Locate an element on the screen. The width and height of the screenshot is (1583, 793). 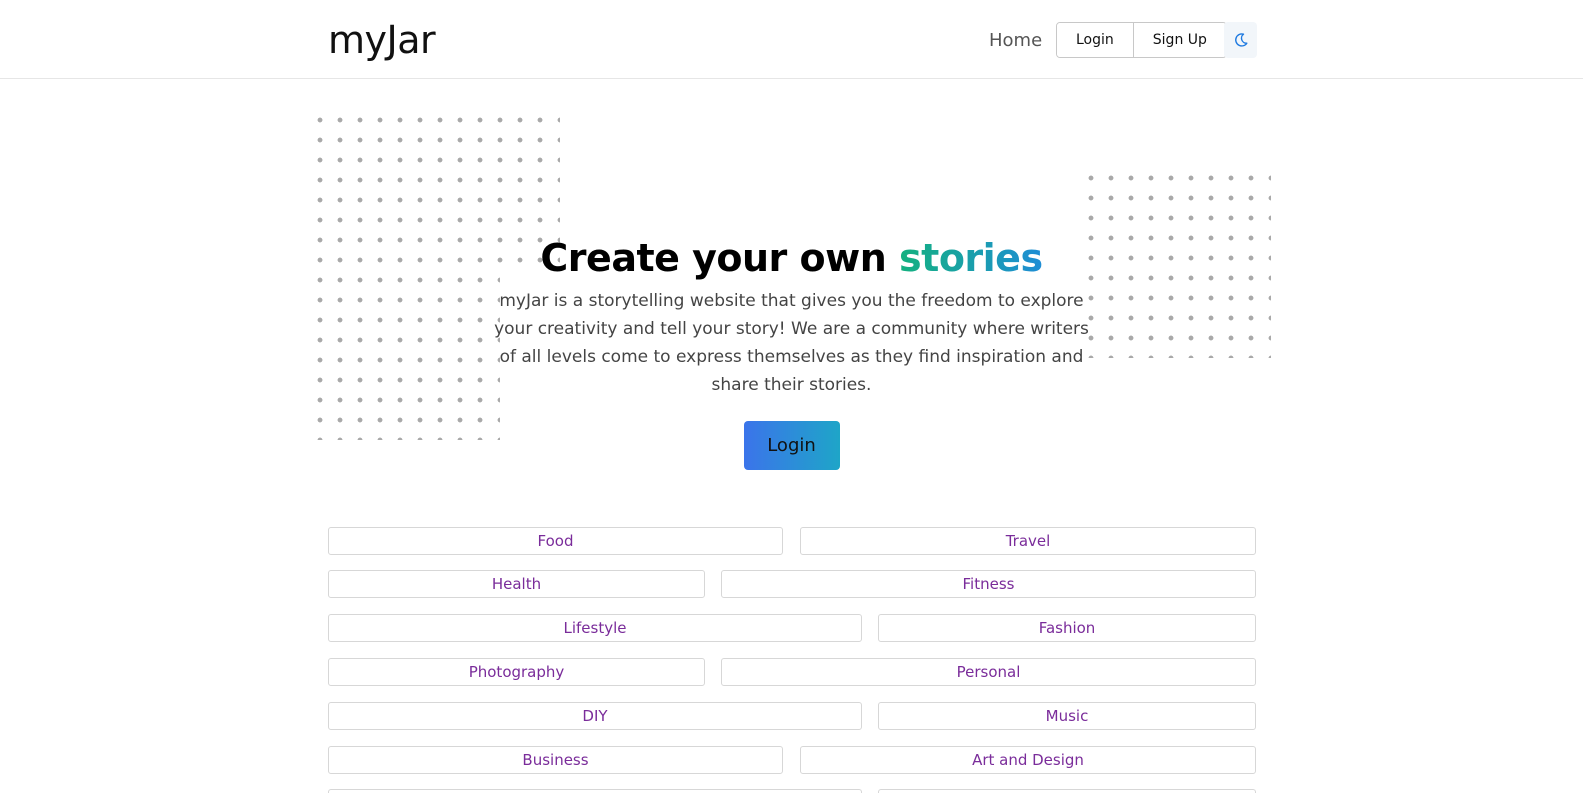
category-diy: DIY is located at coordinates (595, 716).